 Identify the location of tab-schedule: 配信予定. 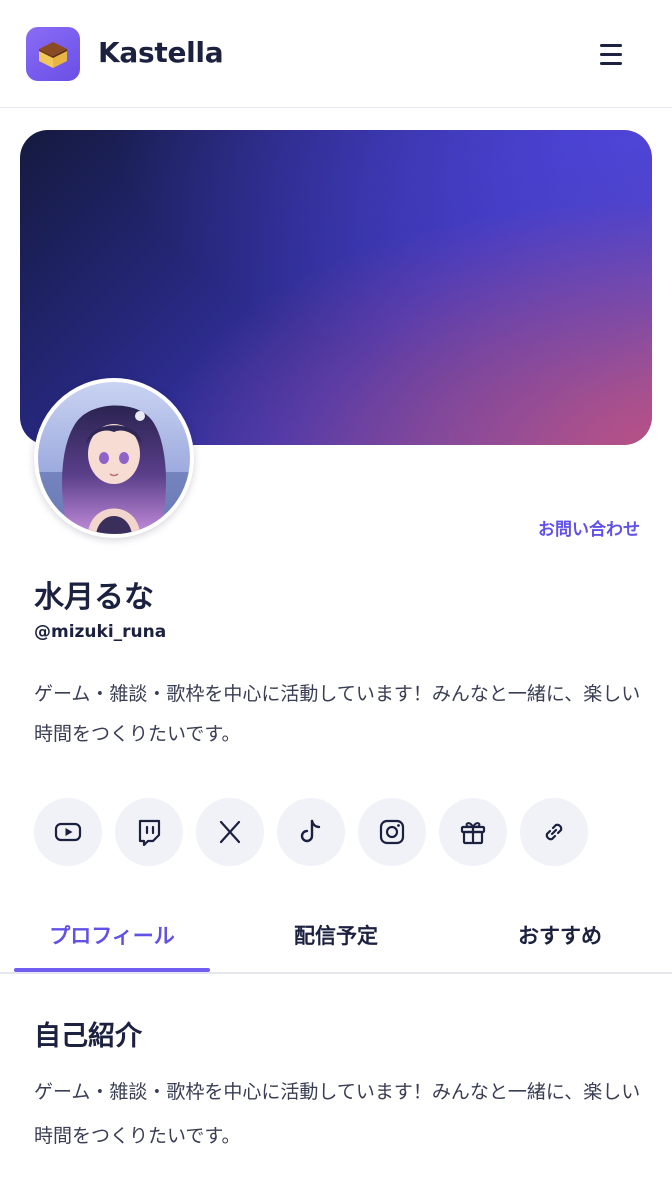
(336, 935).